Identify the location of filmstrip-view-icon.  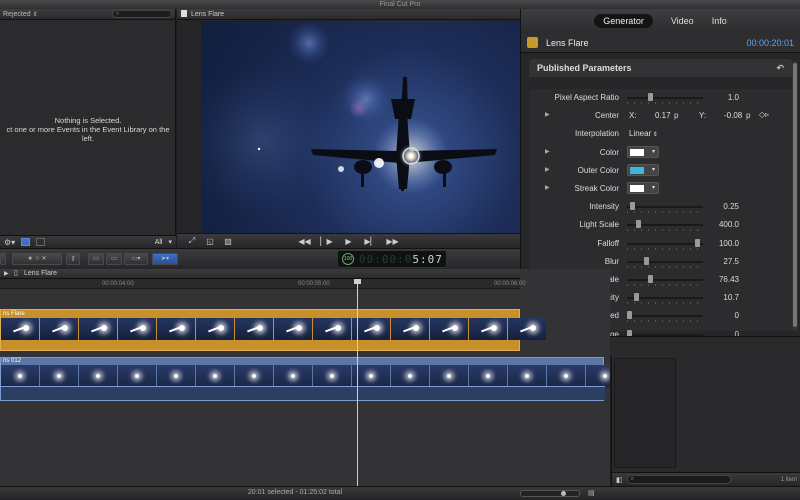
(26, 242).